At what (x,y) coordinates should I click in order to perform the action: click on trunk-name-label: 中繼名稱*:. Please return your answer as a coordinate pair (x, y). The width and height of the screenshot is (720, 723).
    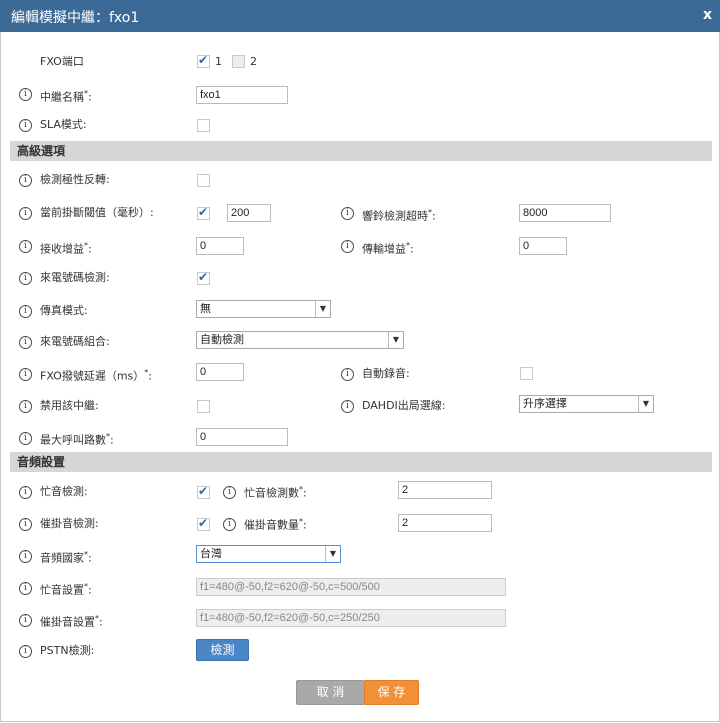
    Looking at the image, I should click on (66, 96).